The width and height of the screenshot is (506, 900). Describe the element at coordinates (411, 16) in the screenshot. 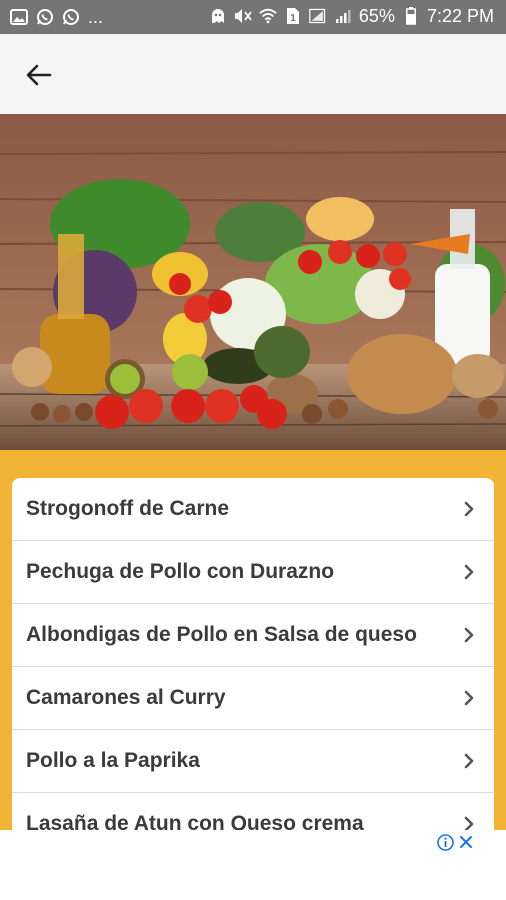

I see `battery-icon` at that location.